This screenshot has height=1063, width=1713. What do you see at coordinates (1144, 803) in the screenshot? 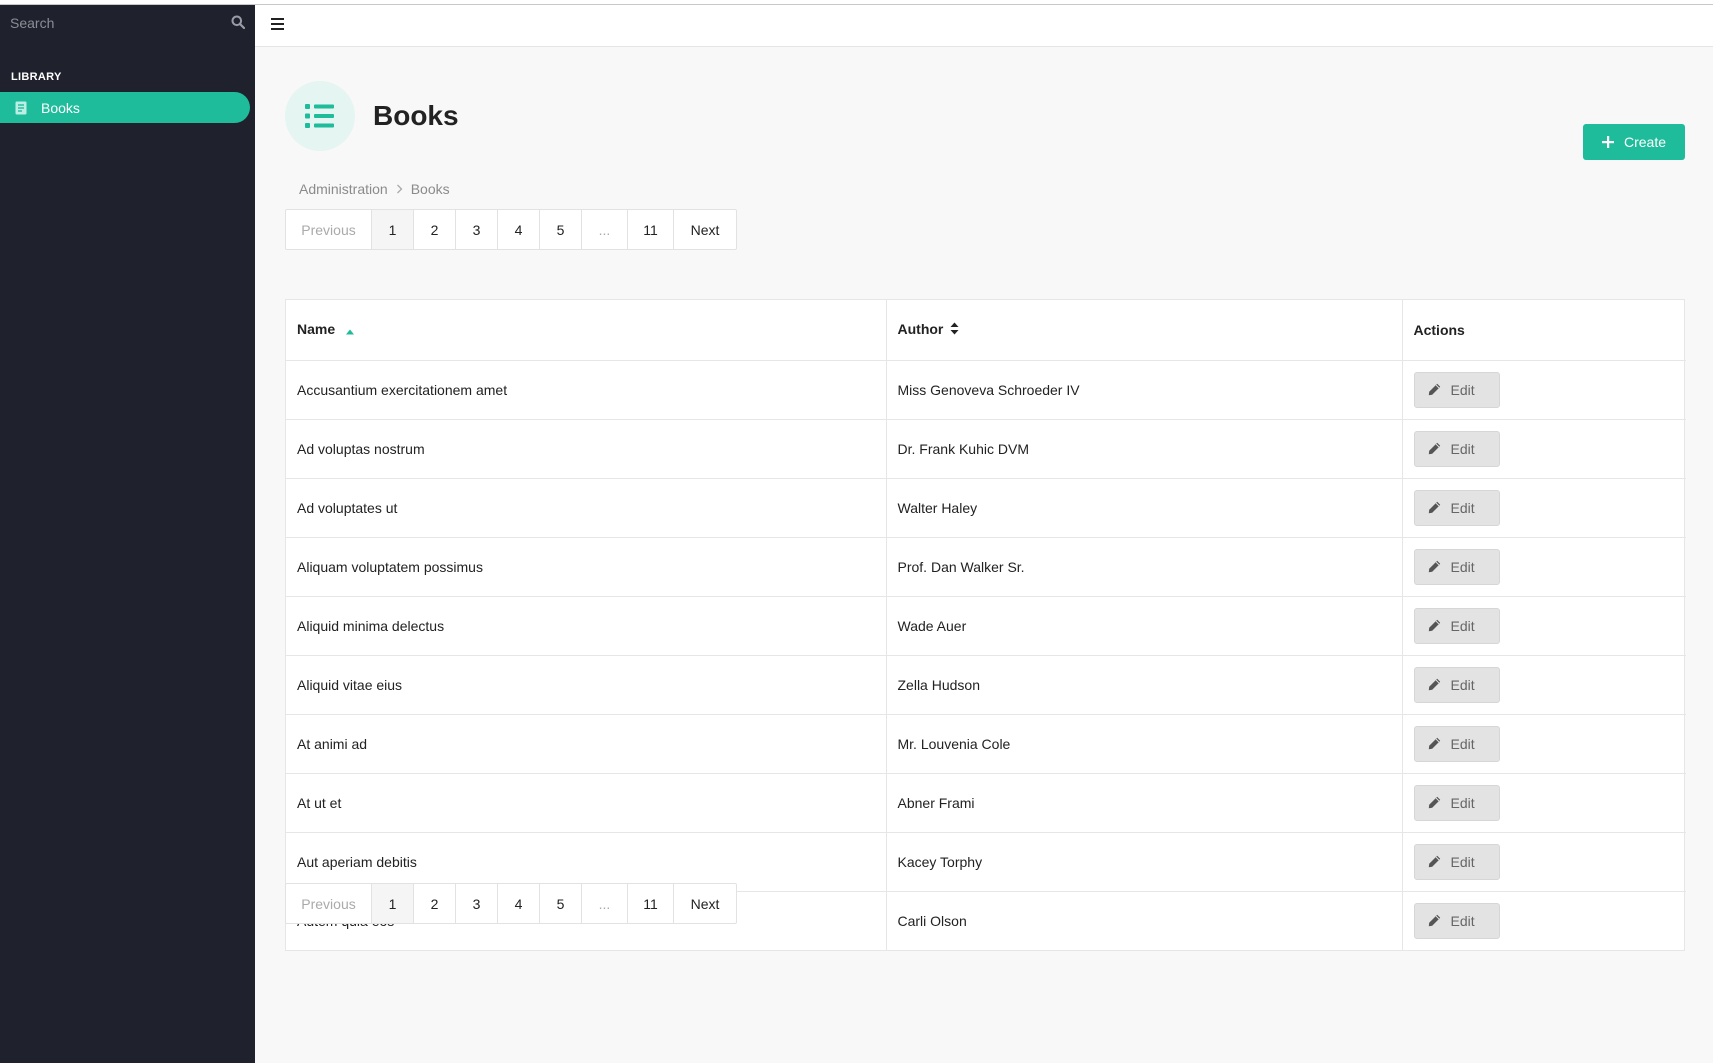
I see `cell-author: Abner Frami` at bounding box center [1144, 803].